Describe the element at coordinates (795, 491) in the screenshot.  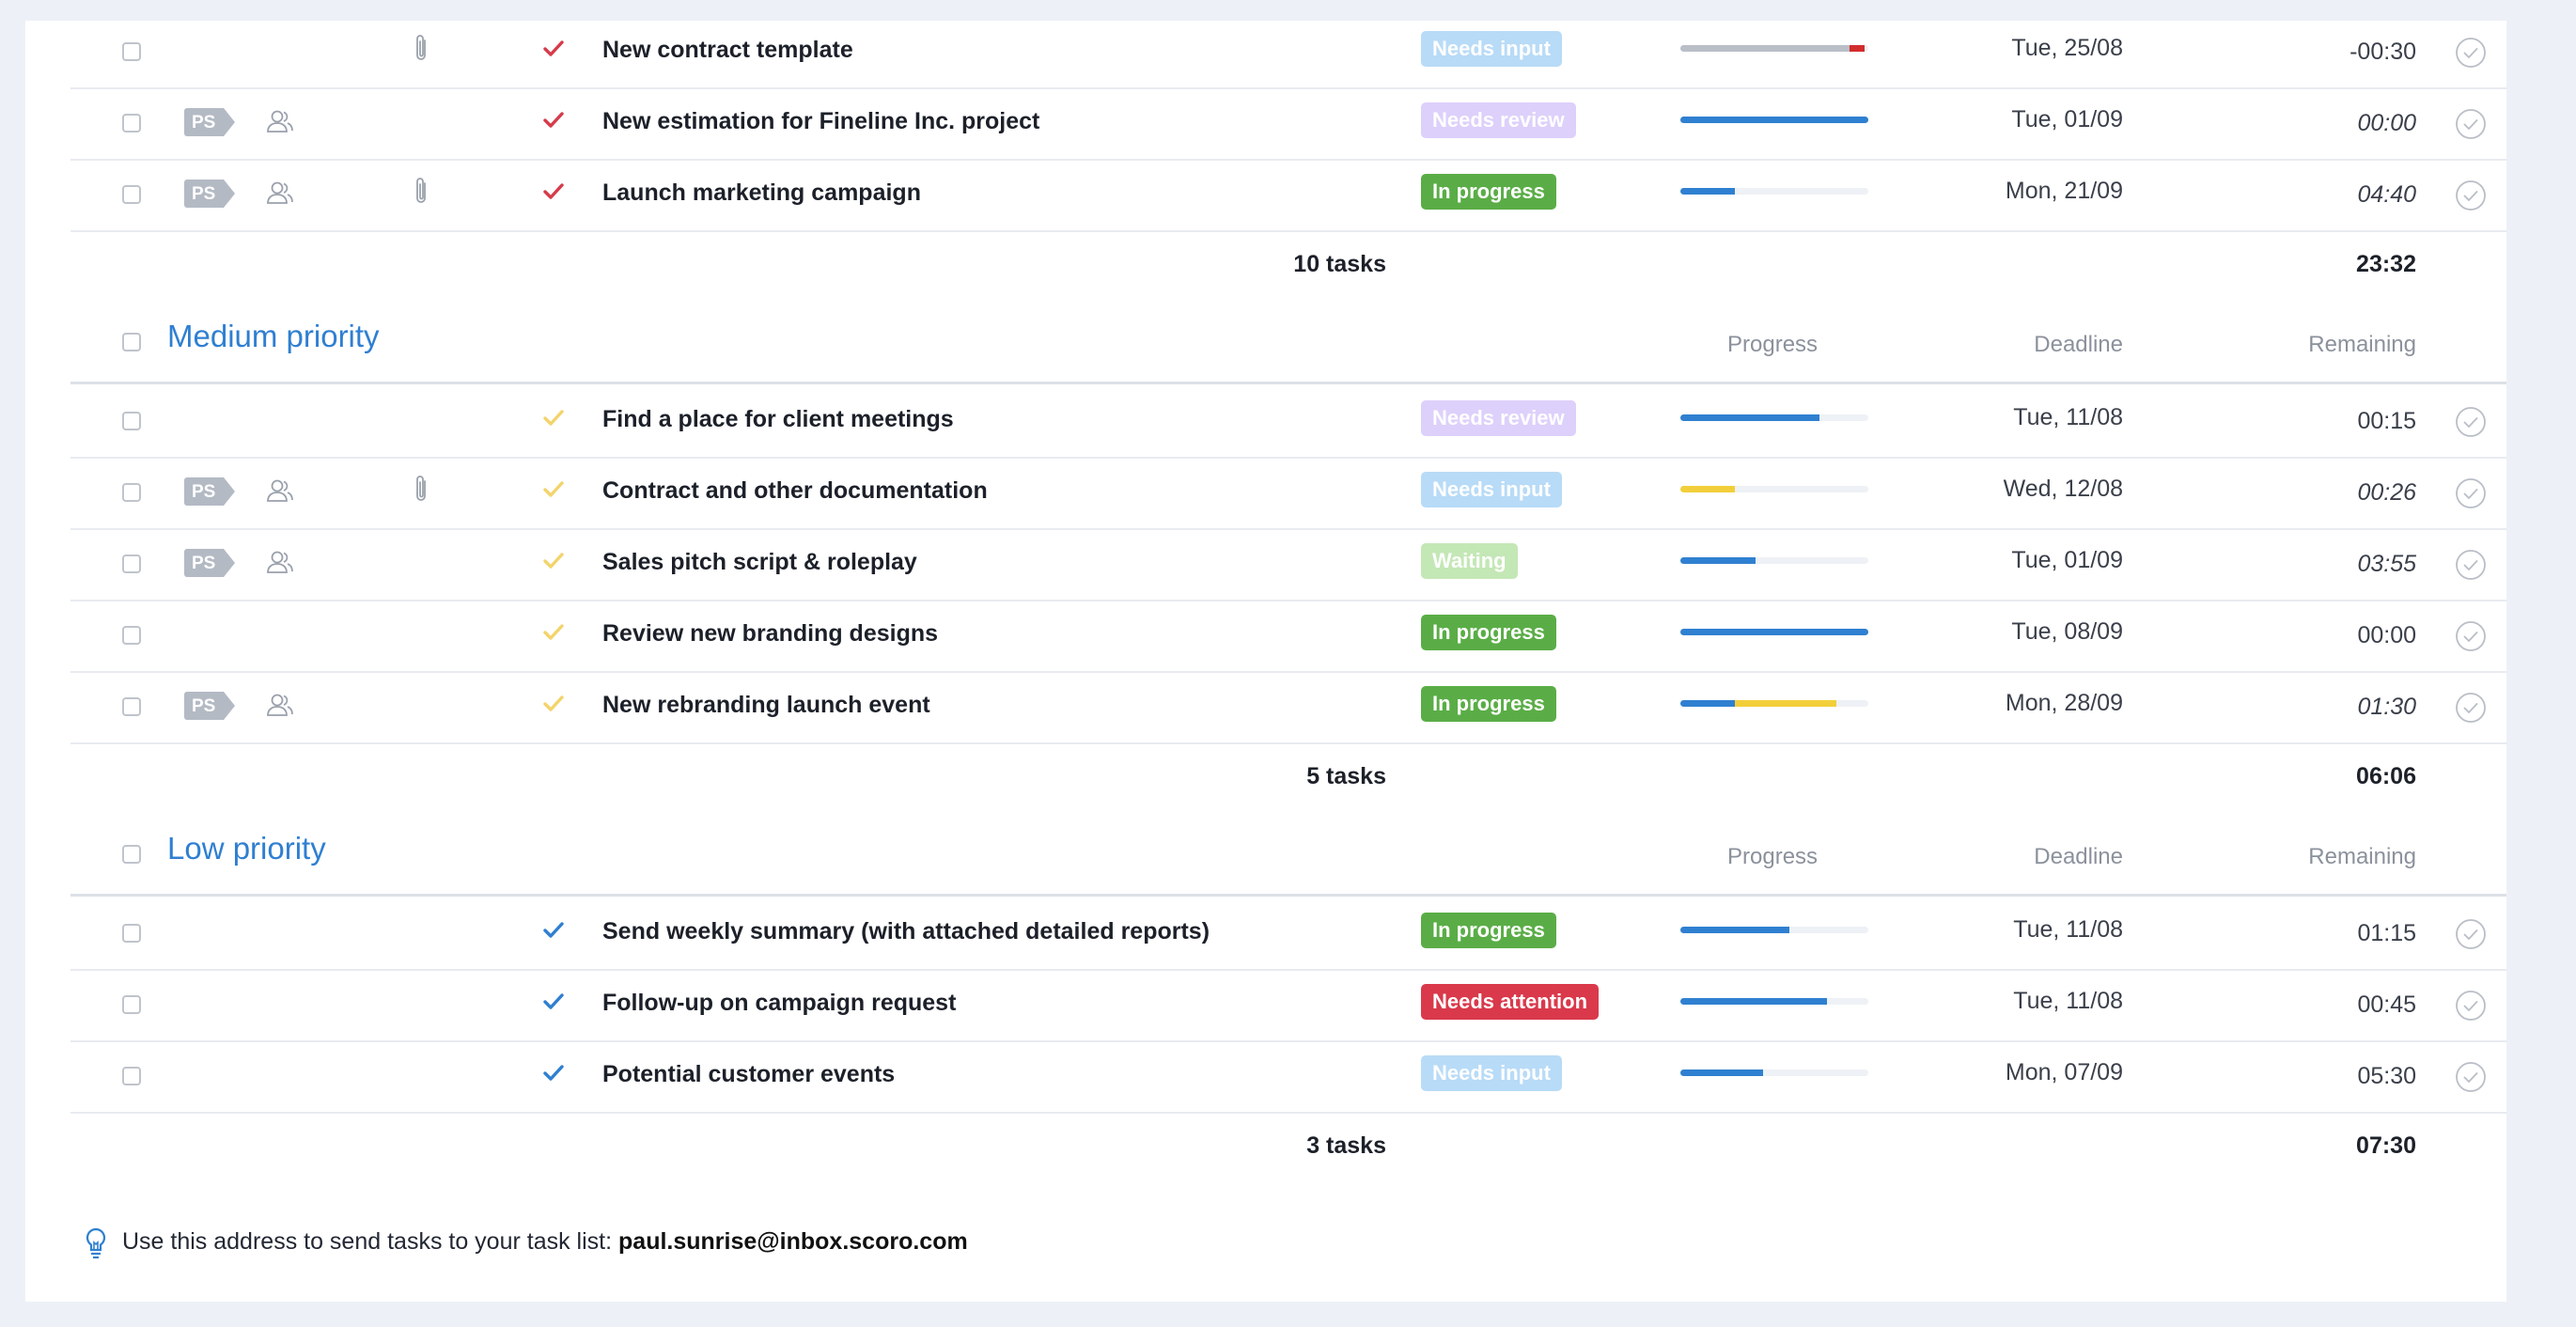
I see `task-title: Contract and other documentation` at that location.